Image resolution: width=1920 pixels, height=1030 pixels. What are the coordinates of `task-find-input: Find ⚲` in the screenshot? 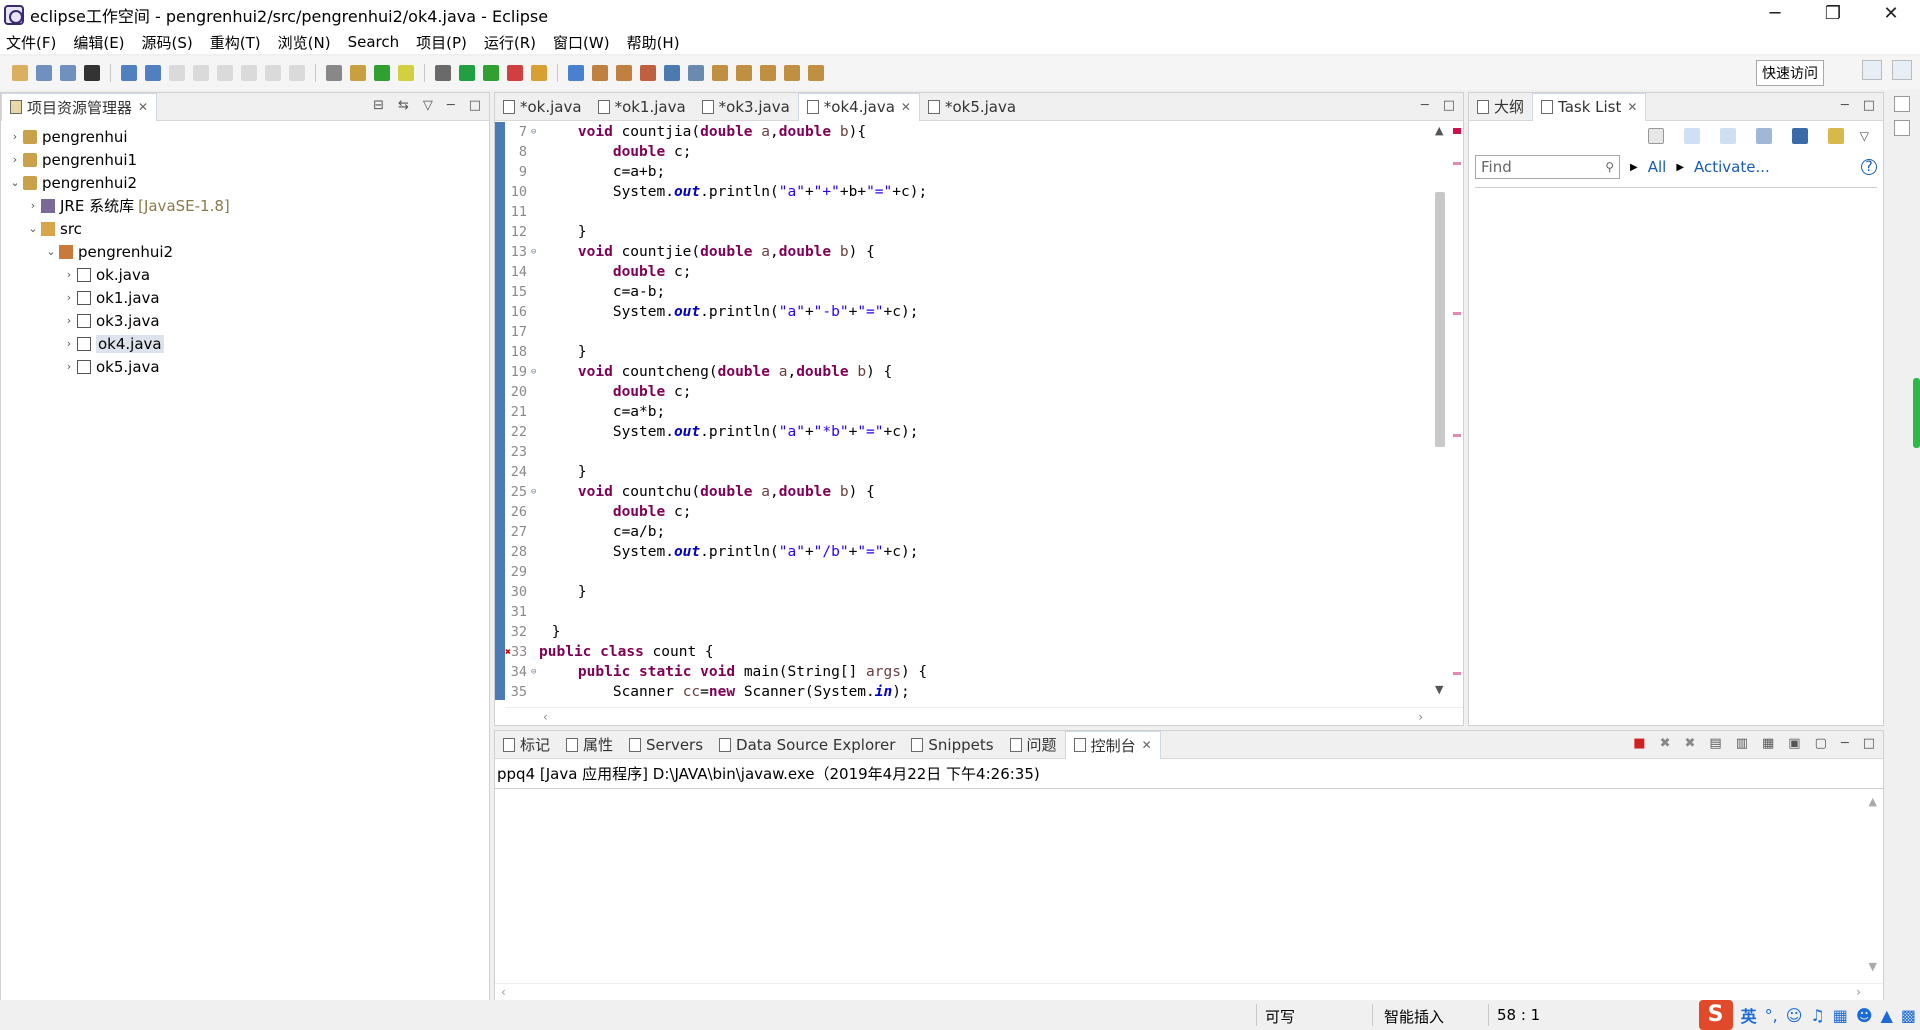 It's located at (1547, 167).